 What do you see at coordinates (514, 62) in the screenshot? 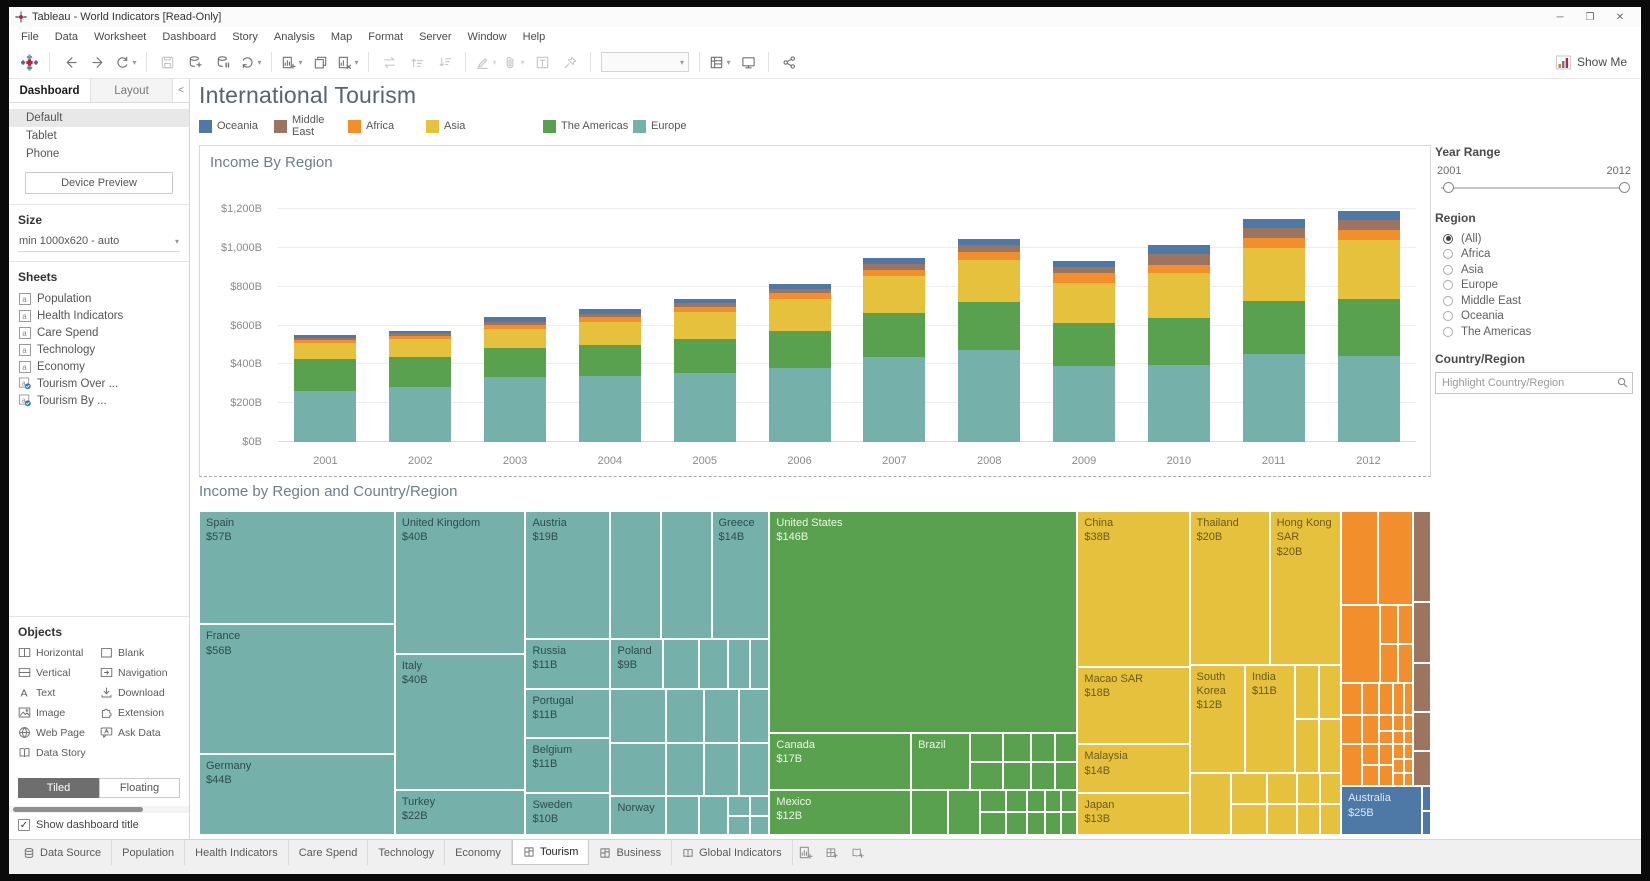
I see `group-button: ▾` at bounding box center [514, 62].